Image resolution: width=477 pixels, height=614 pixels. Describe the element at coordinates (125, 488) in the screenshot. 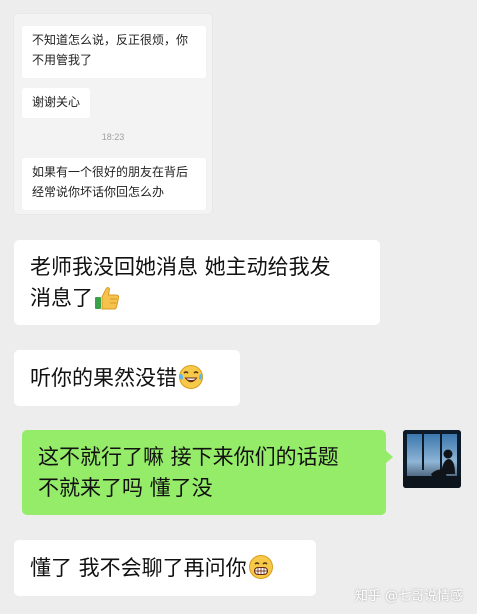

I see `message-3-line2: 不就来了吗 懂了没` at that location.